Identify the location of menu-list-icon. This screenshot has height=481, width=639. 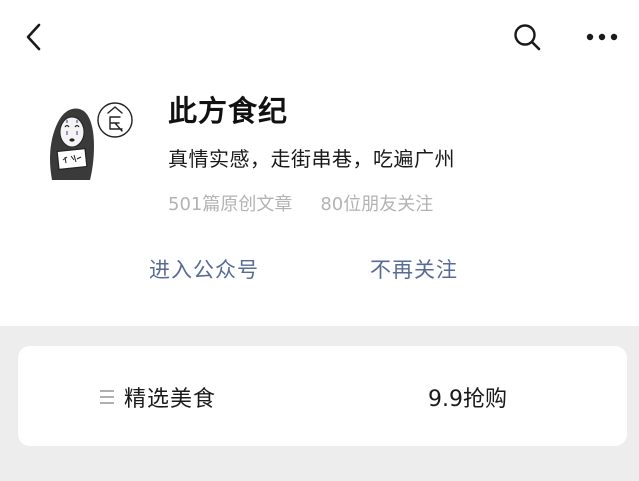
(107, 397).